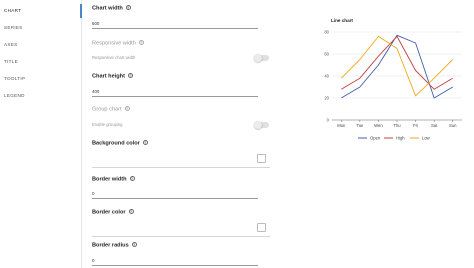  I want to click on y-tick-label: 20, so click(326, 98).